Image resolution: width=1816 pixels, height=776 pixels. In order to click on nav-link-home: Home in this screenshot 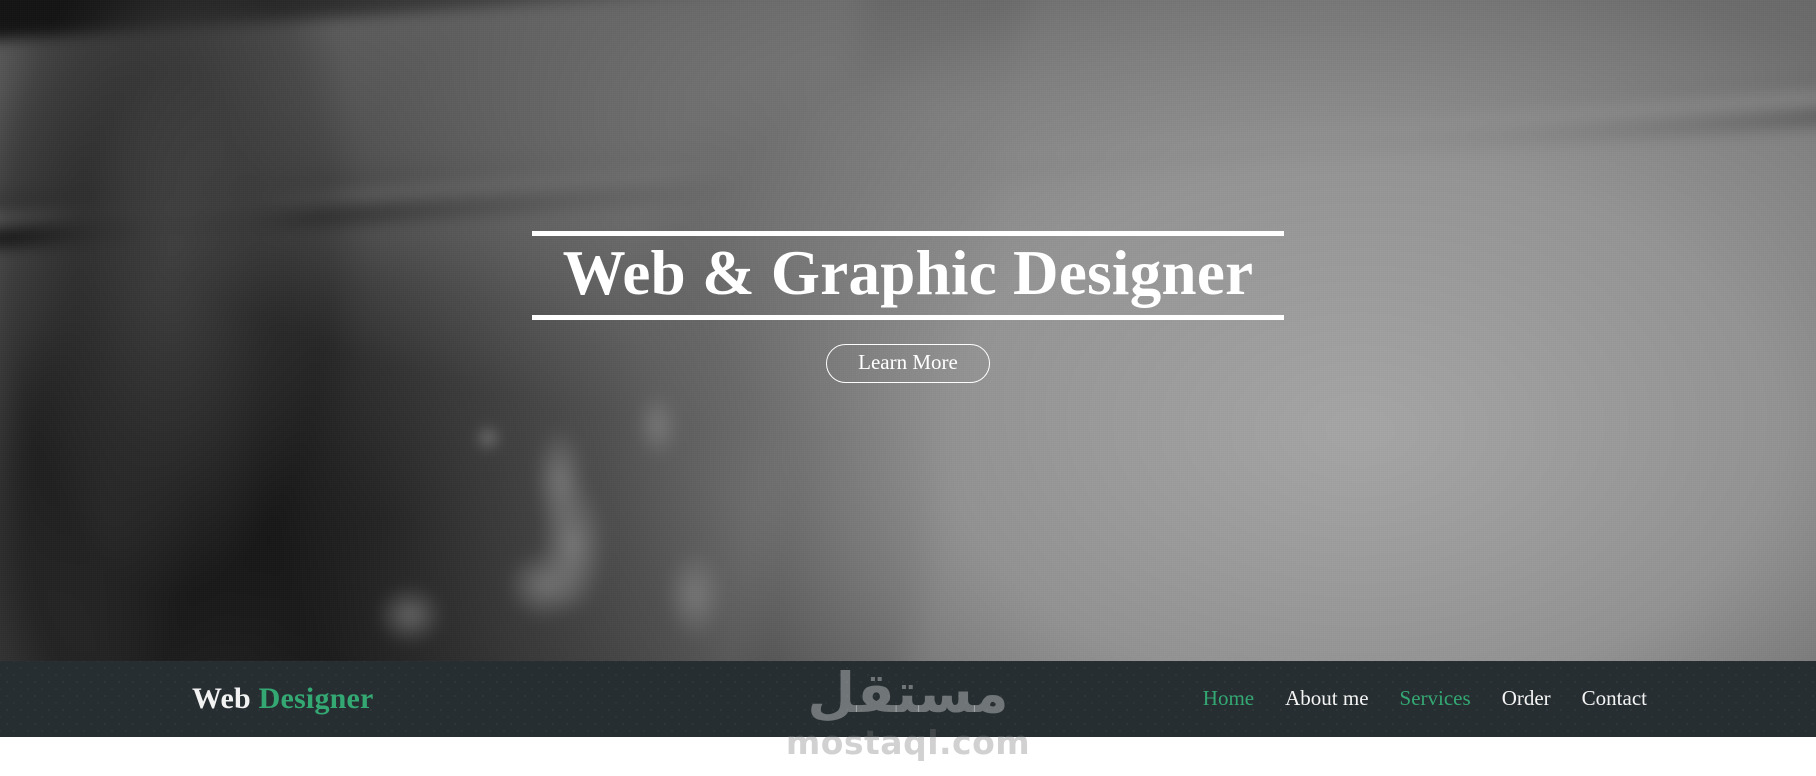, I will do `click(1228, 698)`.